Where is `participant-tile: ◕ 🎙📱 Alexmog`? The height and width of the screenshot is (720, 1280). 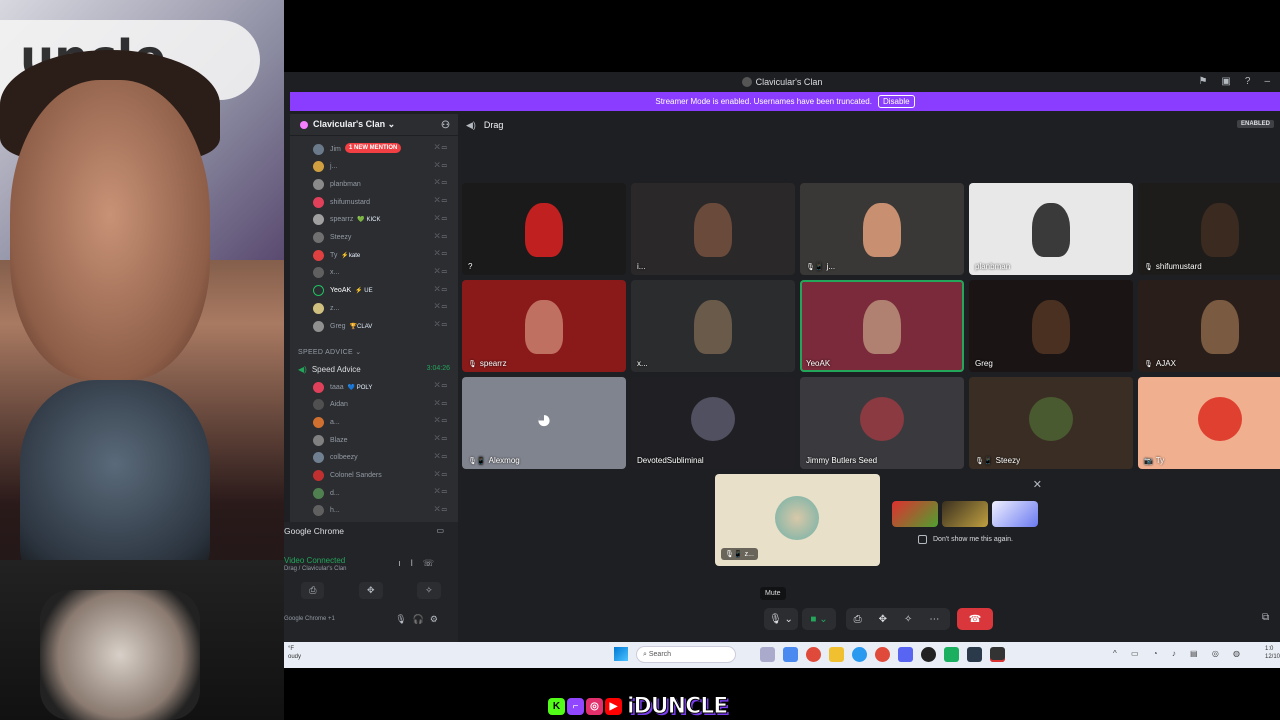
participant-tile: ◕ 🎙📱 Alexmog is located at coordinates (544, 423).